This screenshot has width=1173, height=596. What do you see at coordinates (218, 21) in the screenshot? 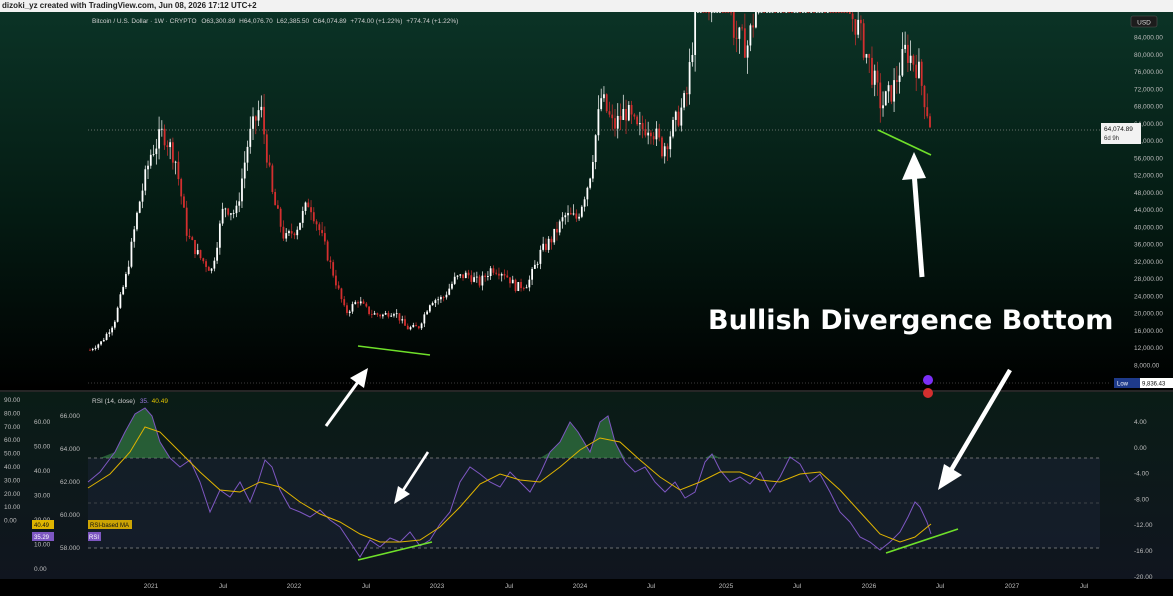
I see `legend-open: O63,300.89` at bounding box center [218, 21].